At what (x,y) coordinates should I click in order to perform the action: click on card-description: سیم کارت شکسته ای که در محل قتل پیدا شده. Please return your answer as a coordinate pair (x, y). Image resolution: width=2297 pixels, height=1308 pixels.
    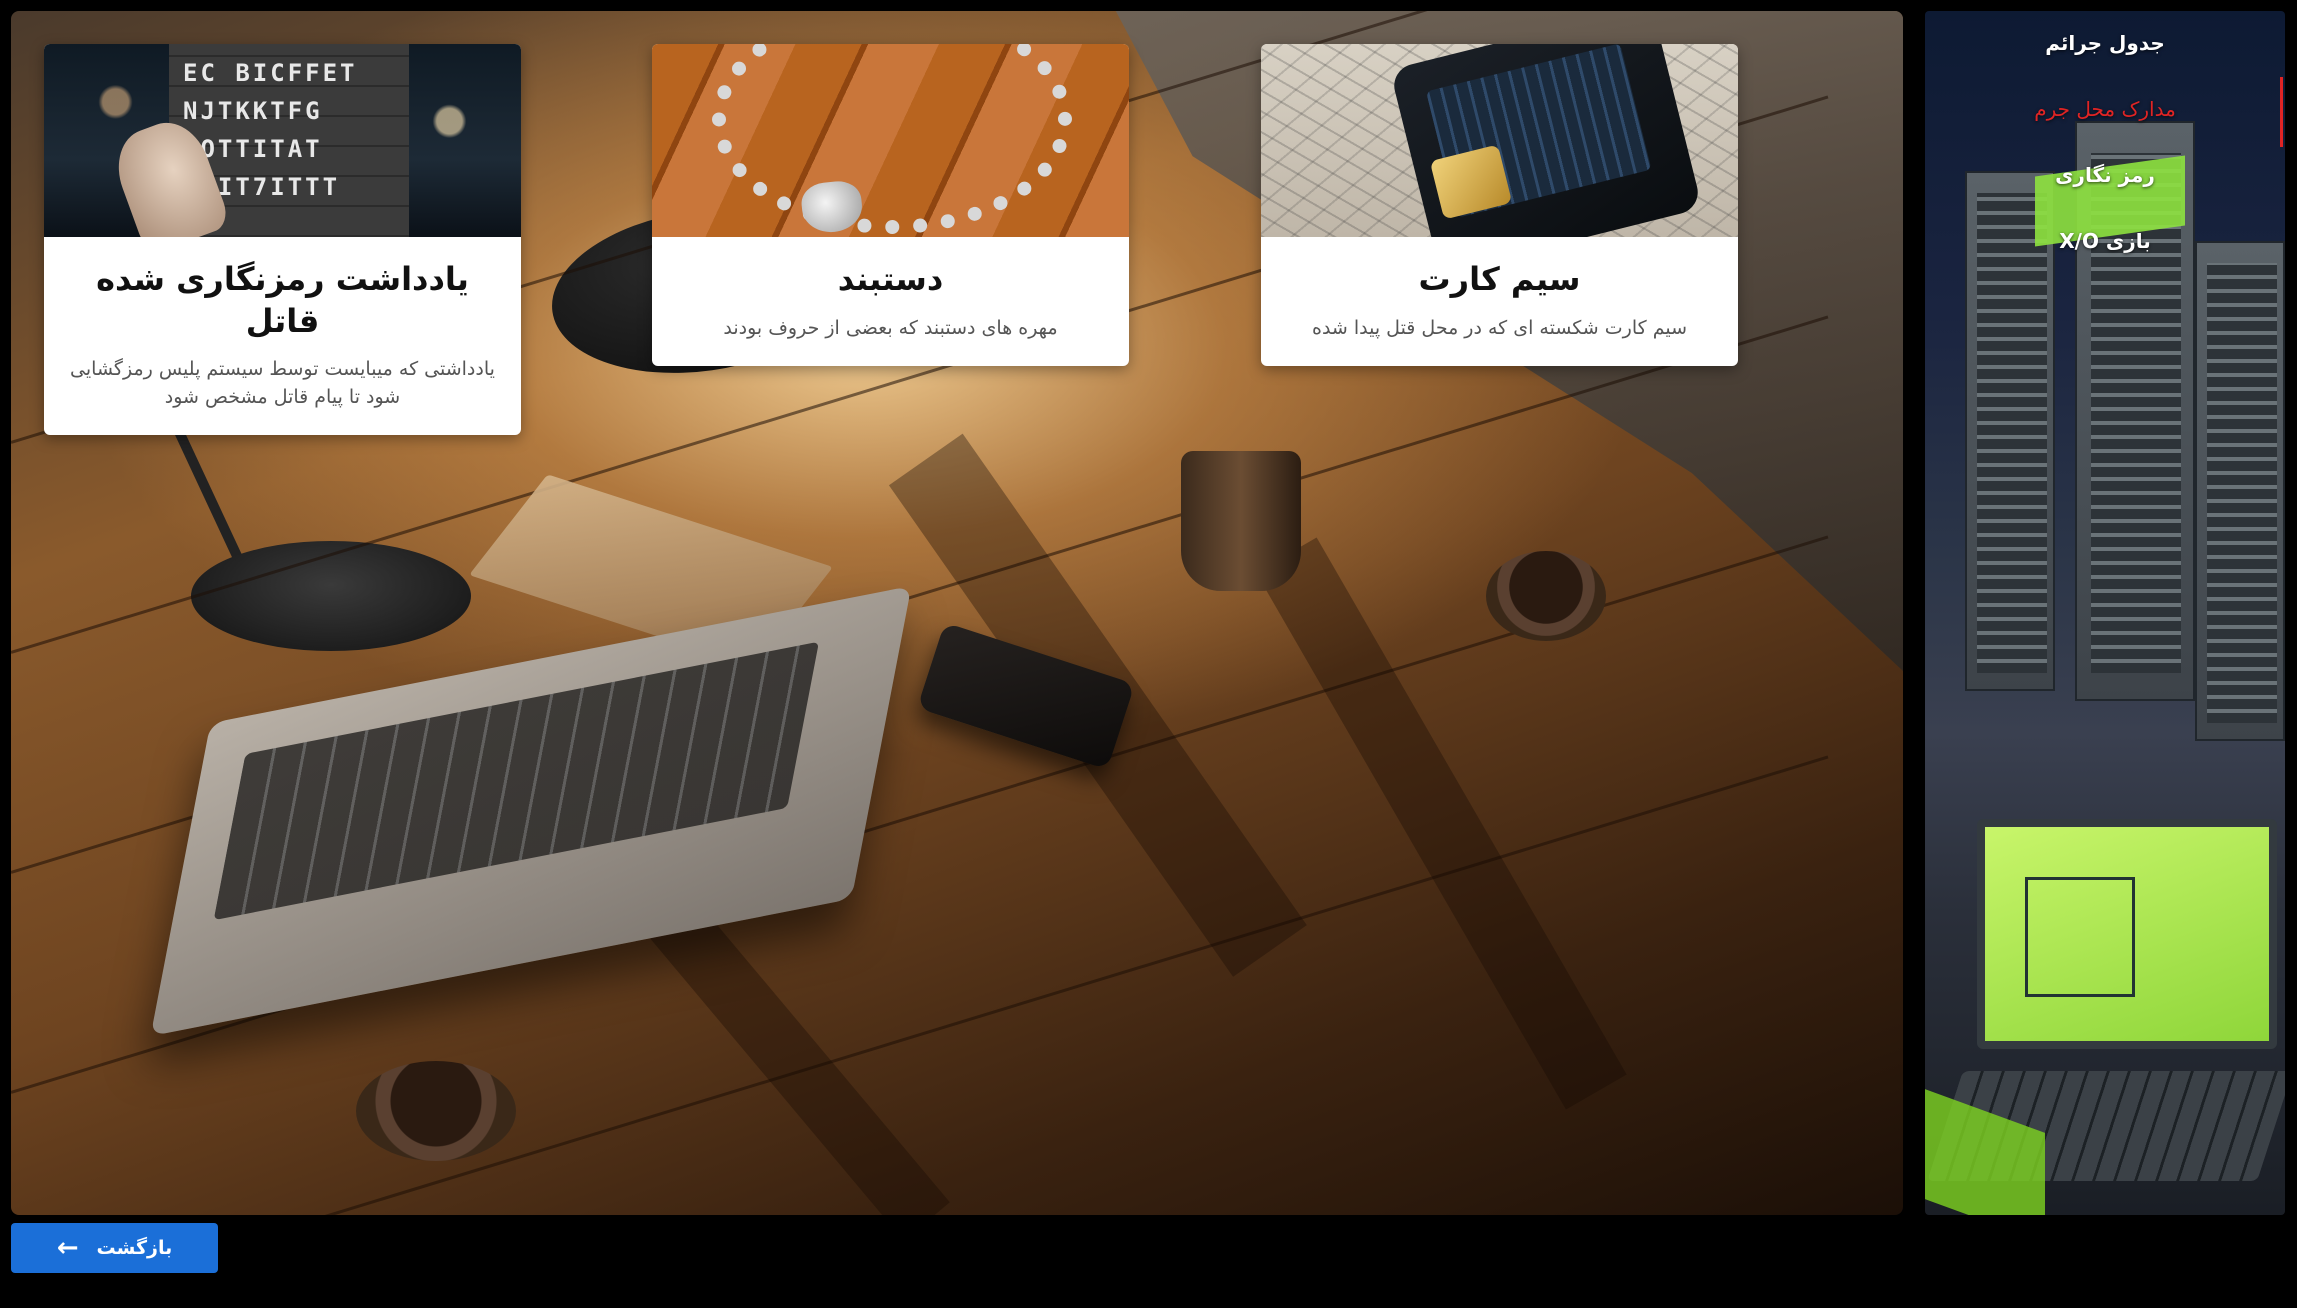
    Looking at the image, I should click on (1499, 327).